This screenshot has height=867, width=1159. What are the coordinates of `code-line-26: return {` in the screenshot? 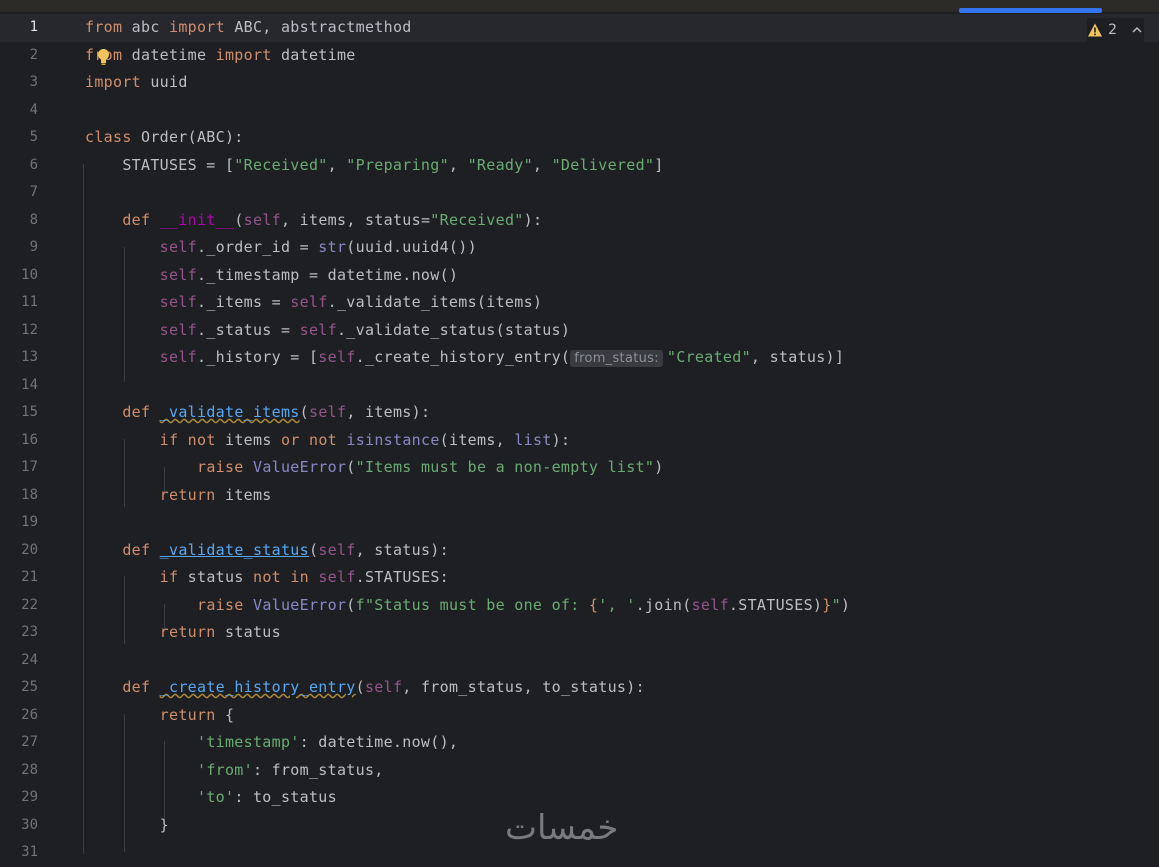 It's located at (197, 714).